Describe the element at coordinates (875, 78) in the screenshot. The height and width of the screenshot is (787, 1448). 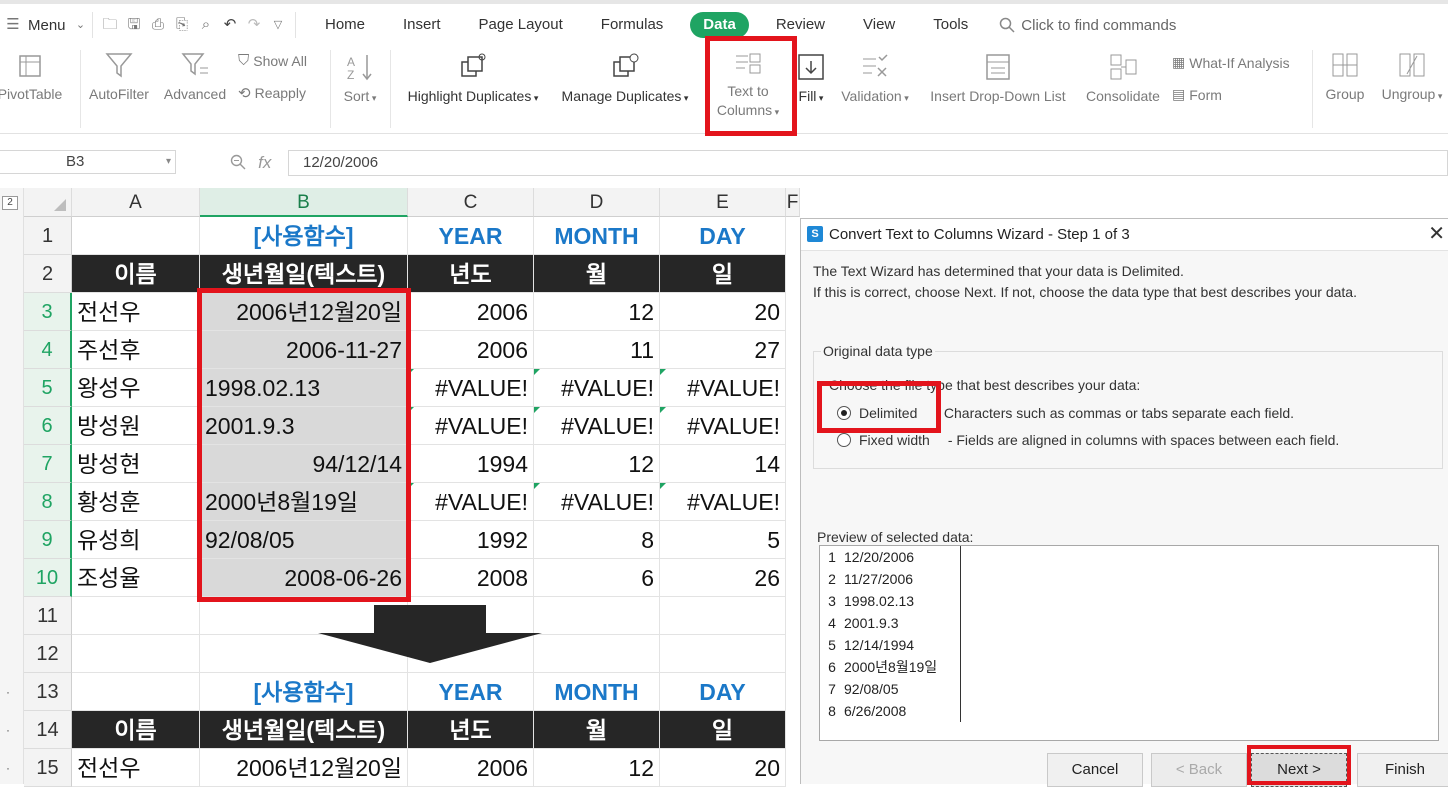
I see `validation-button: Validation ▾` at that location.